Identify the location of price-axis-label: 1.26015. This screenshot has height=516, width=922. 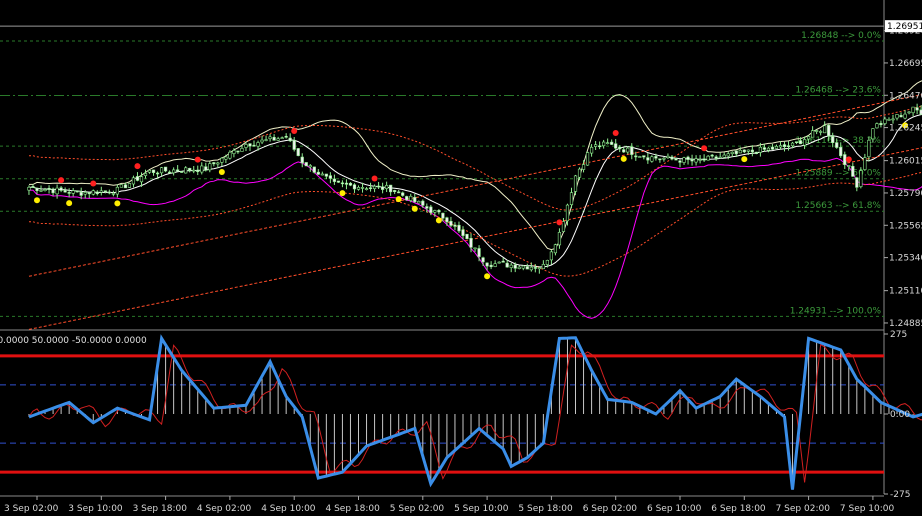
(905, 162).